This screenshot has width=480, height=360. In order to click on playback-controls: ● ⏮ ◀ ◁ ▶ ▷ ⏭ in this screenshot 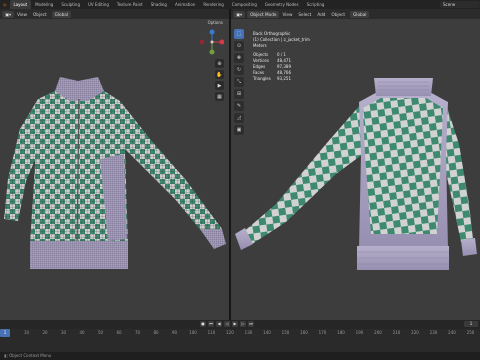, I will do `click(227, 324)`.